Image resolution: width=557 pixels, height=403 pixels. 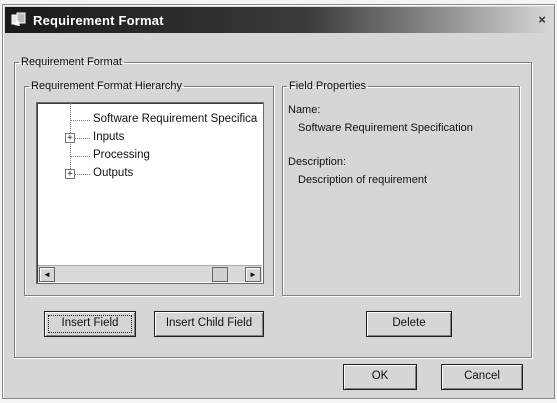 I want to click on tree-item: Inputs, so click(x=108, y=137).